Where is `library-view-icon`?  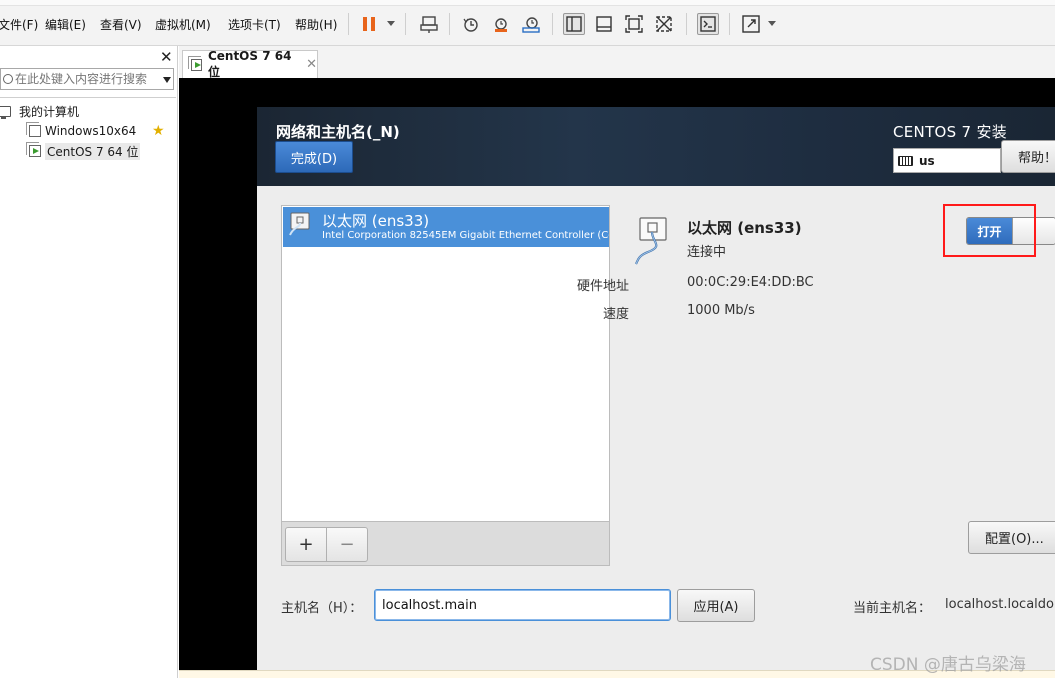 library-view-icon is located at coordinates (574, 24).